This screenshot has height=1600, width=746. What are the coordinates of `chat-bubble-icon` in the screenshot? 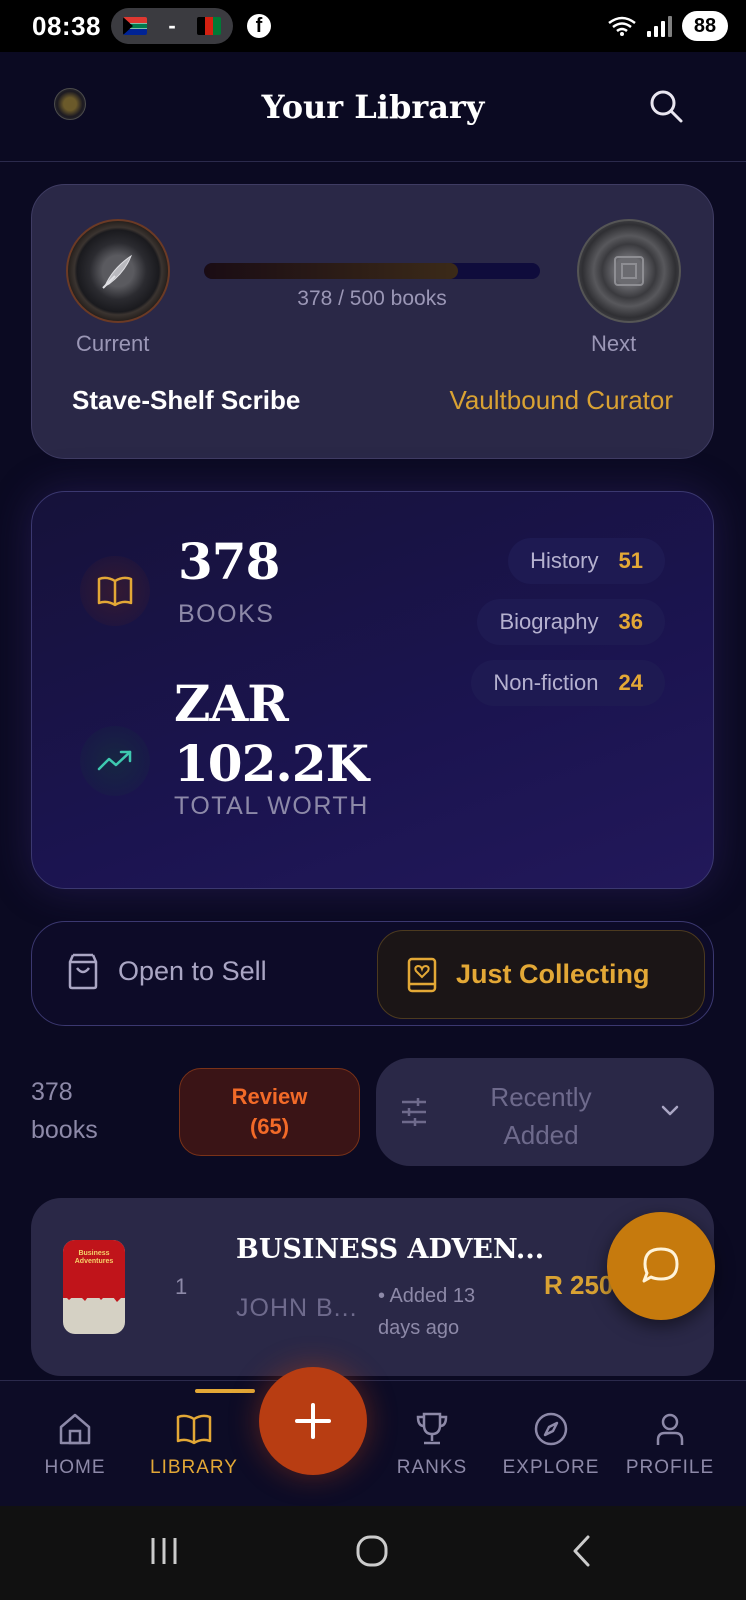 It's located at (660, 1265).